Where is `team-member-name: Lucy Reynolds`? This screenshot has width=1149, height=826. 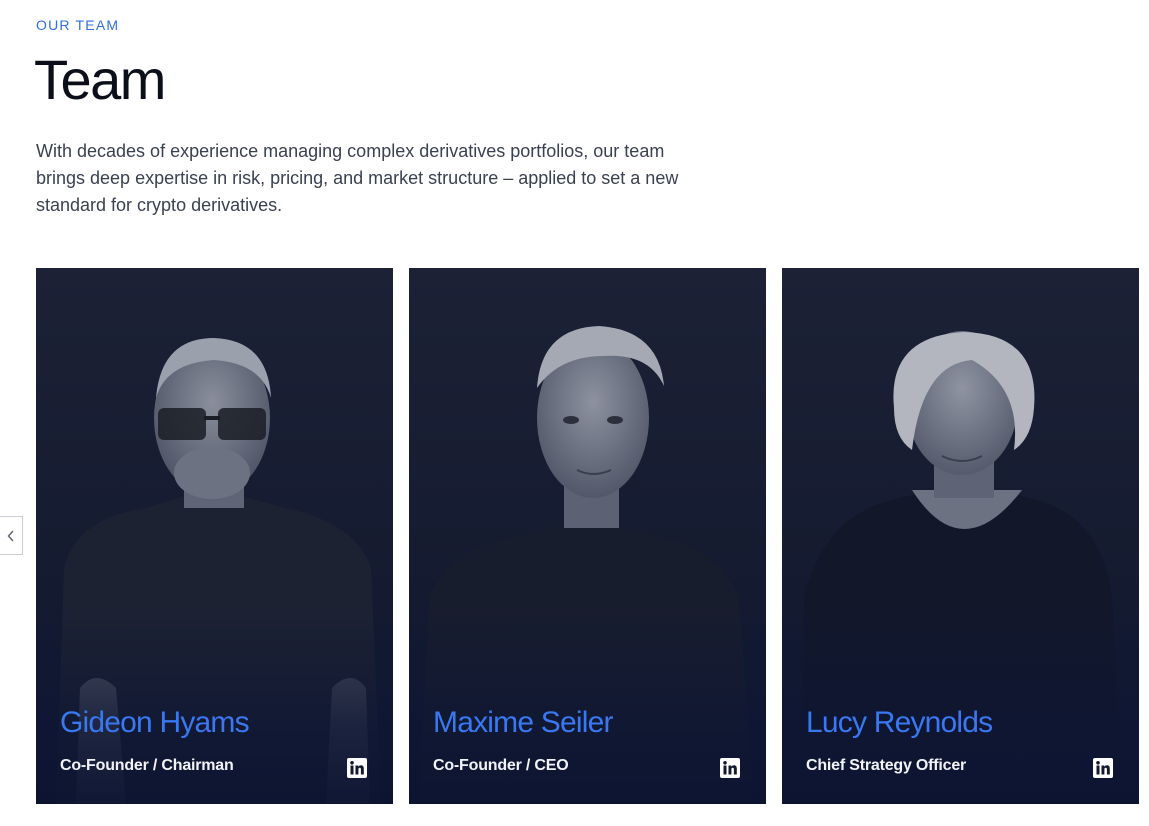
team-member-name: Lucy Reynolds is located at coordinates (899, 722).